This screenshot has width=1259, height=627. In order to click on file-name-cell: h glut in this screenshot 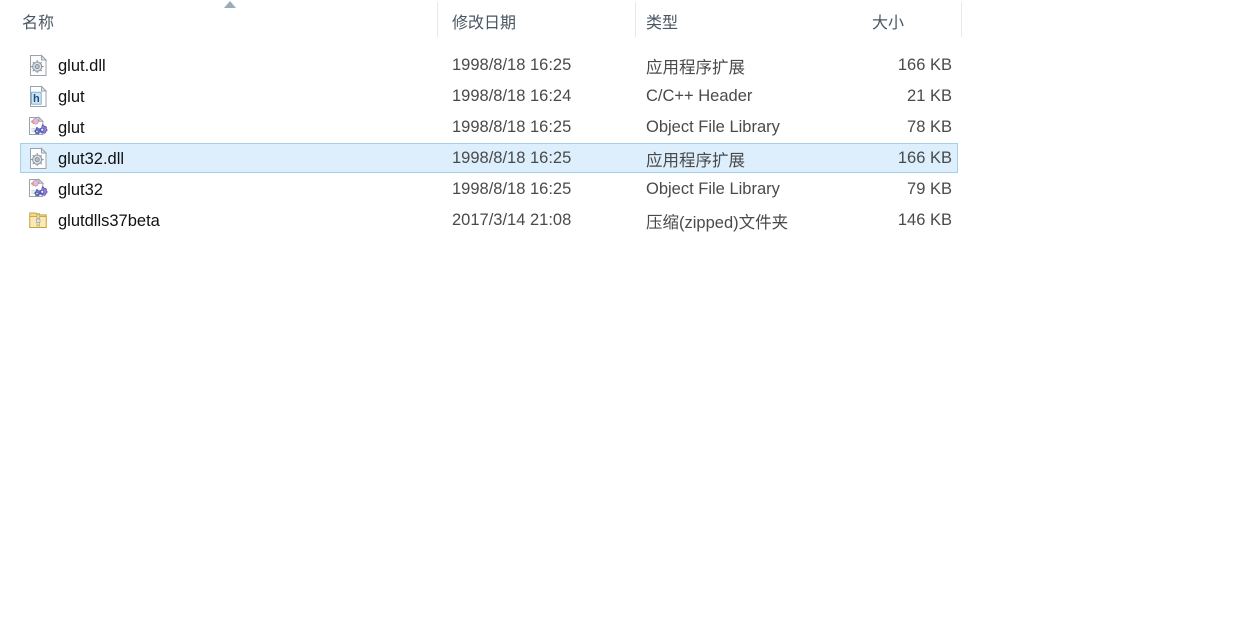, I will do `click(228, 96)`.